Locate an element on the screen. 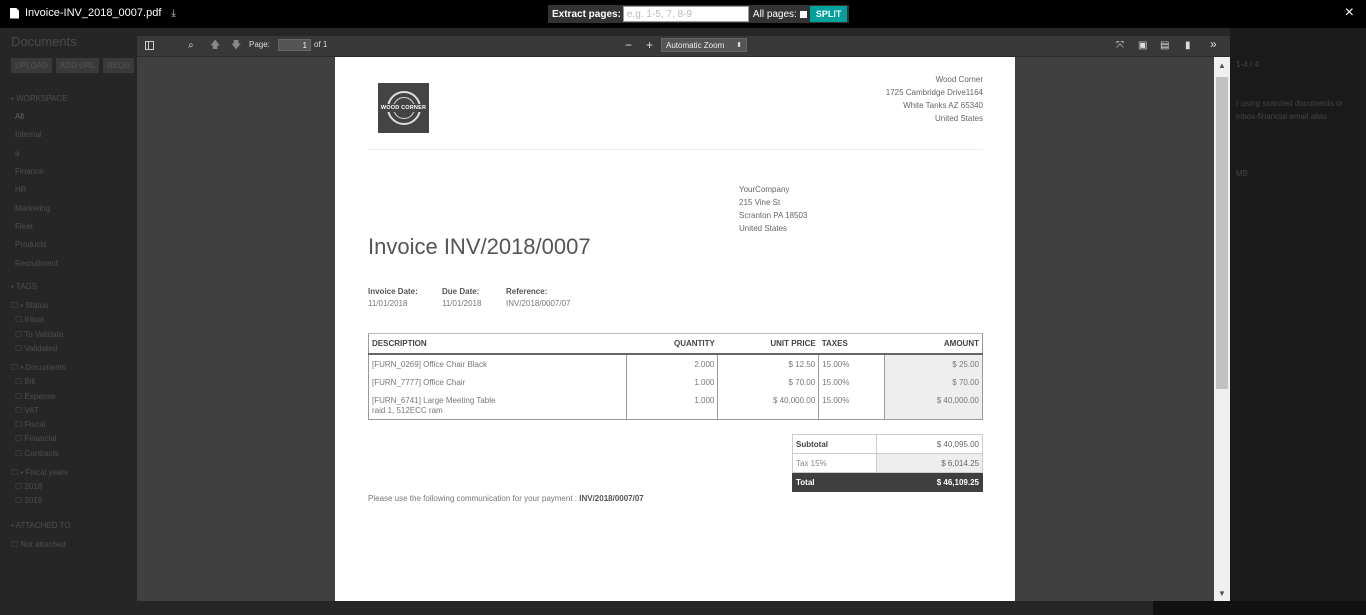 The height and width of the screenshot is (615, 1366). vendor-line: Wood Corner is located at coordinates (959, 79).